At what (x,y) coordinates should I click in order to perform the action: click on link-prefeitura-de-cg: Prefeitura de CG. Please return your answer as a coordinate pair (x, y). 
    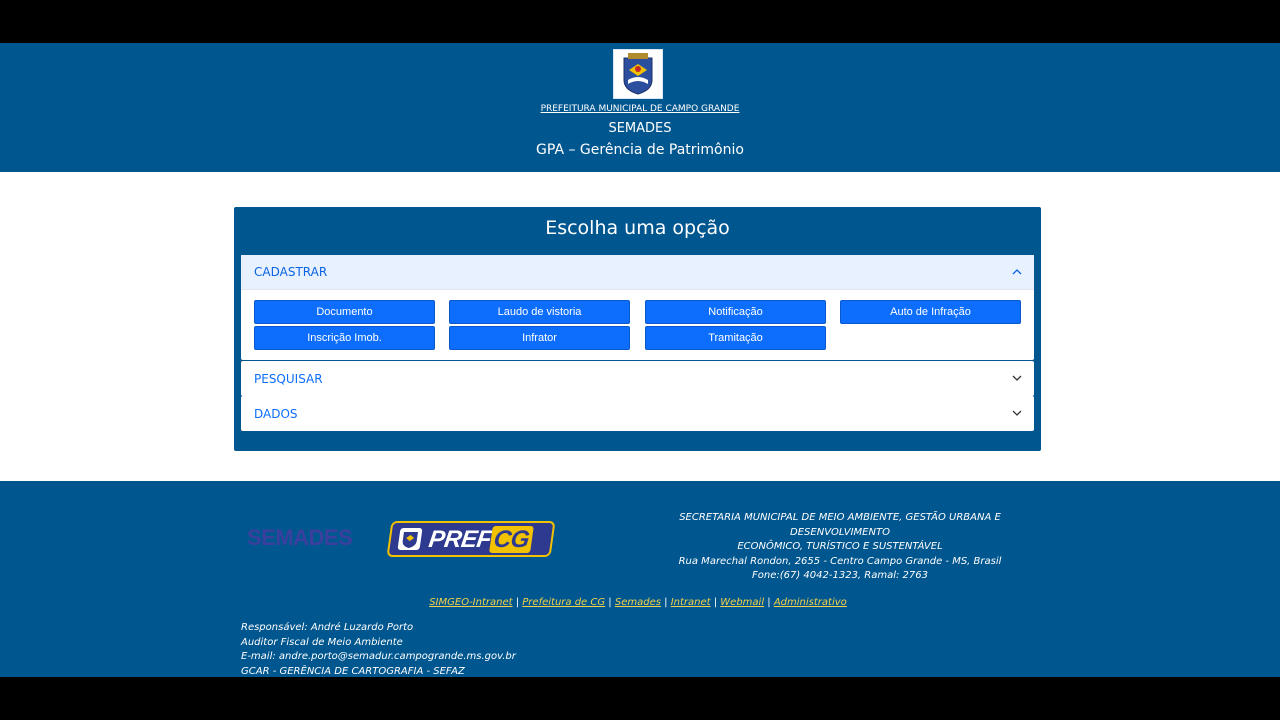
    Looking at the image, I should click on (563, 602).